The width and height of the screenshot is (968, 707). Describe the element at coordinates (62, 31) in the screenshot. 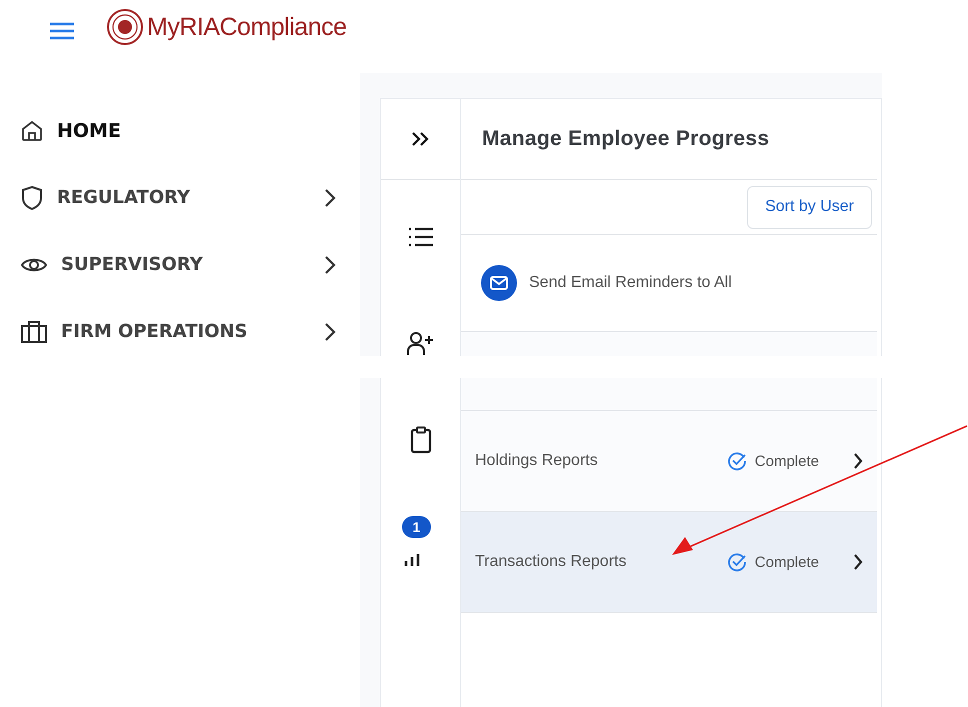

I see `menu-icon` at that location.